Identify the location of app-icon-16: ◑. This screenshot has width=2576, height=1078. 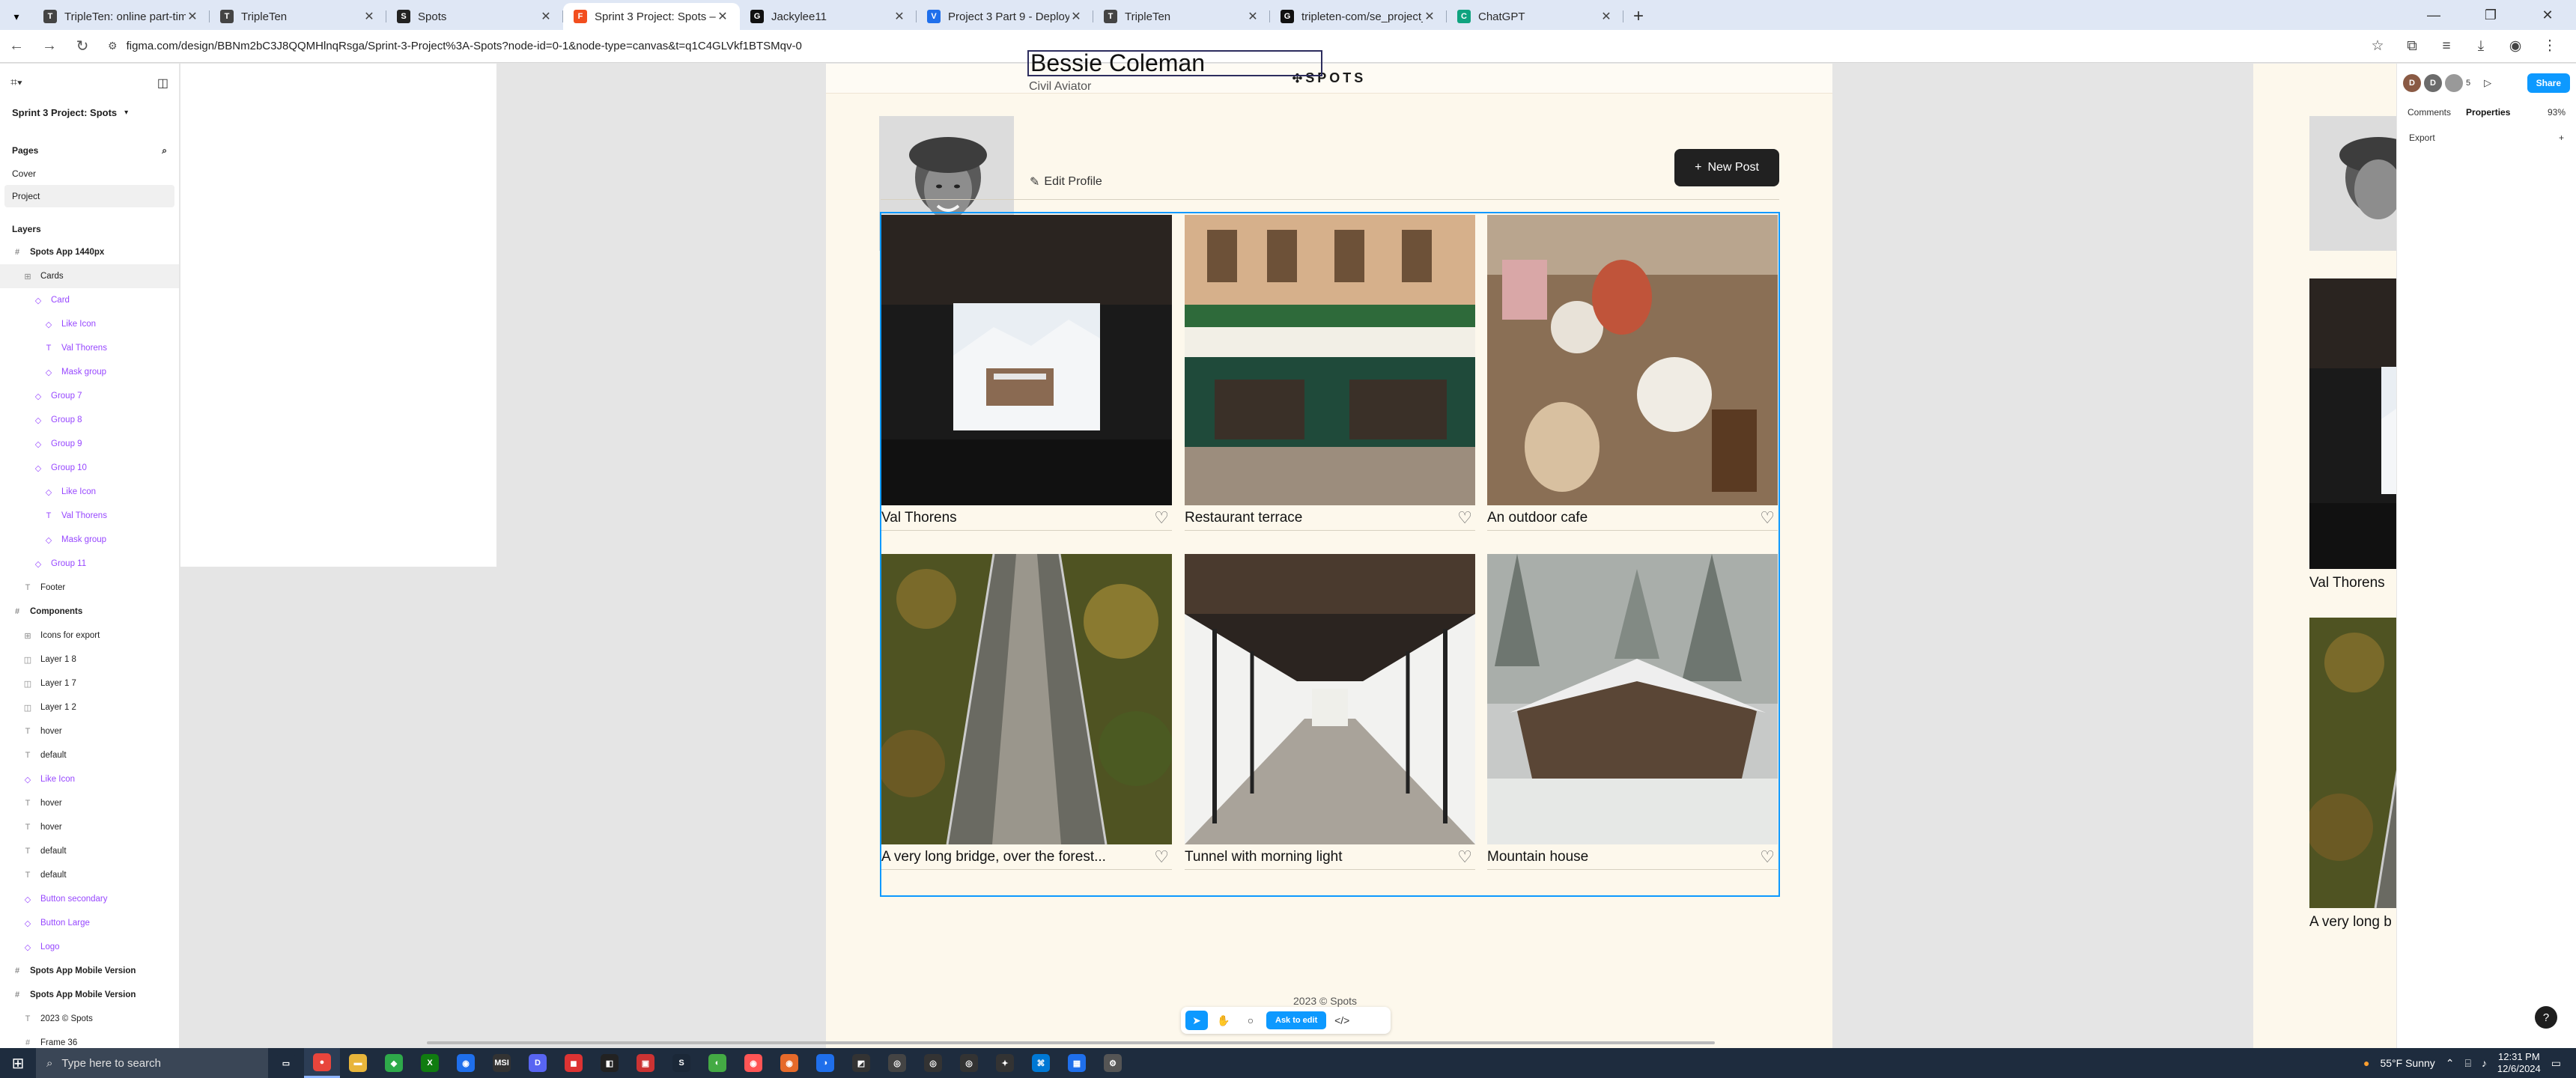
(825, 1063).